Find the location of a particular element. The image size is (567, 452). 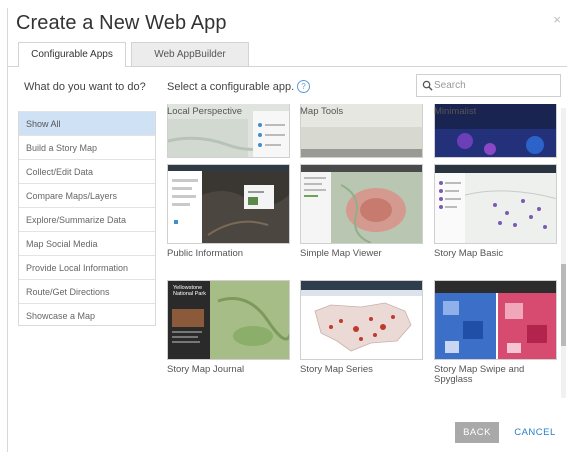

dialog-left-border is located at coordinates (7, 230).